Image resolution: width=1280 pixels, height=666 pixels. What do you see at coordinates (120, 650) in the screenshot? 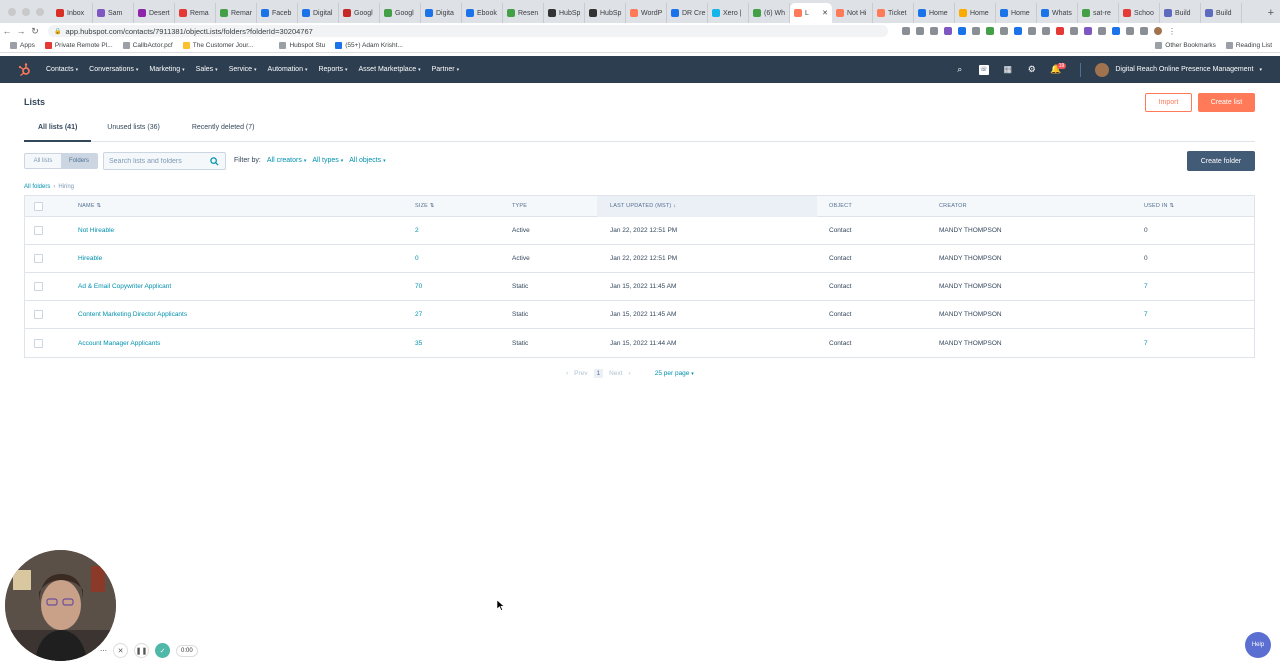
I see `cancel-recording-icon: ✕` at bounding box center [120, 650].